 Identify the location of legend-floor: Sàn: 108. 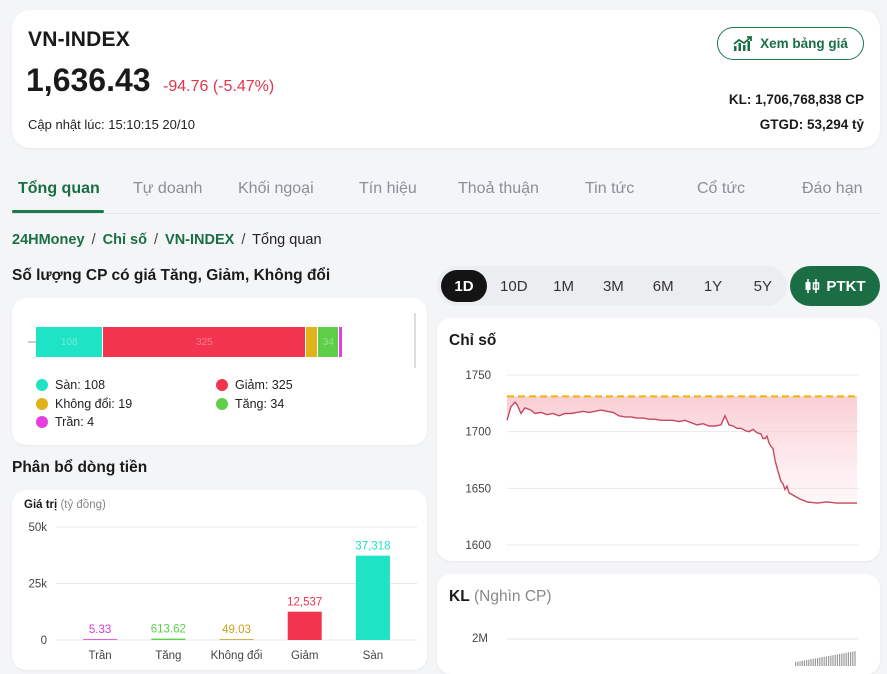
(70, 385).